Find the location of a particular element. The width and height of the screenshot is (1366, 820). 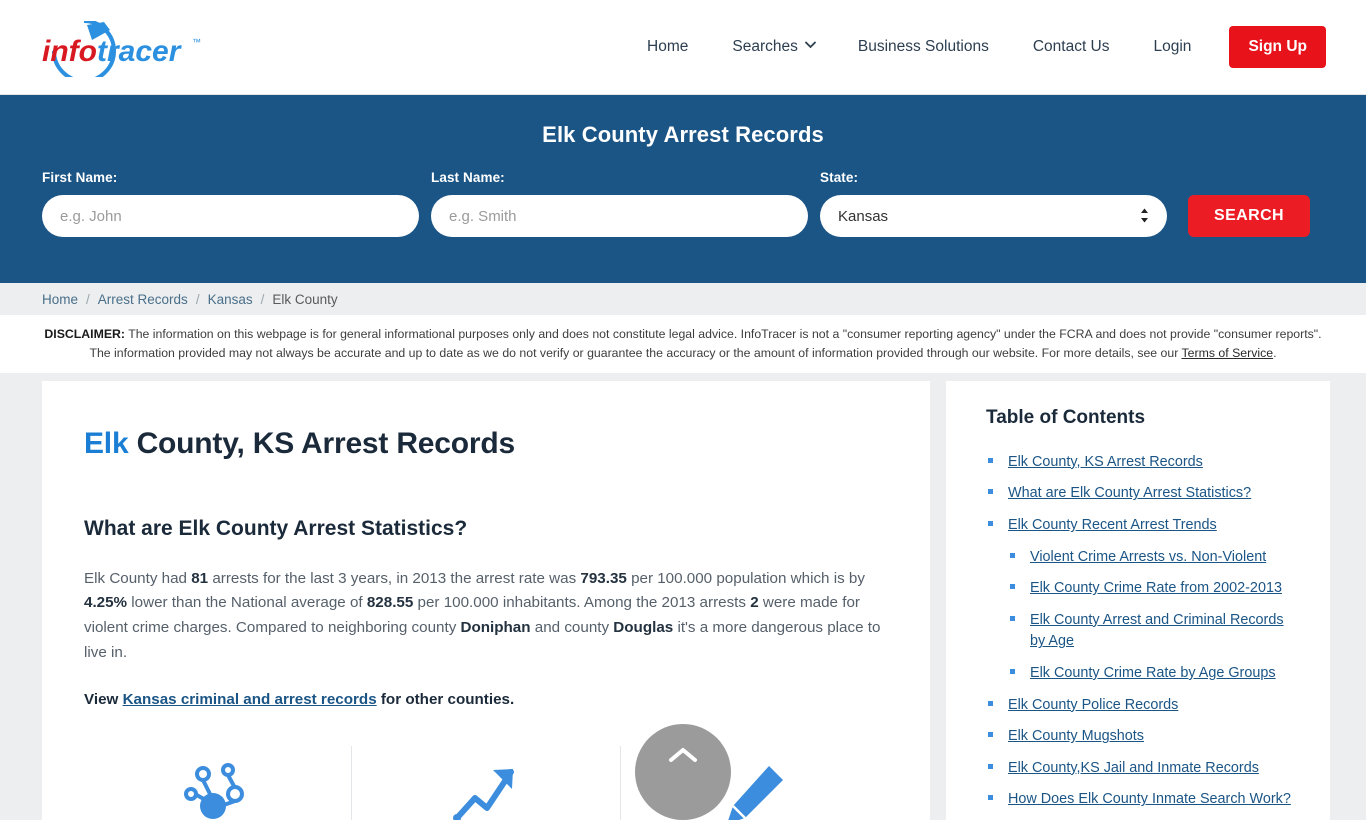

stat-percent-lower: 4.25% is located at coordinates (106, 603).